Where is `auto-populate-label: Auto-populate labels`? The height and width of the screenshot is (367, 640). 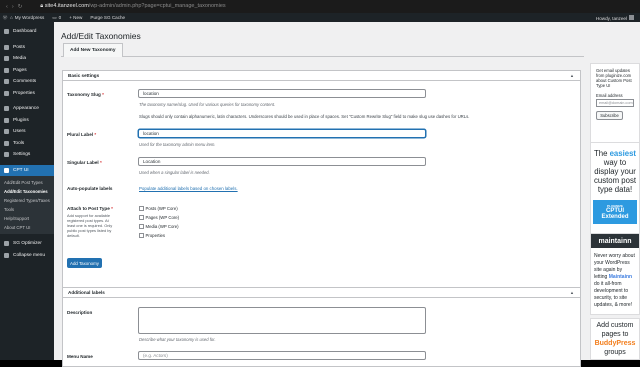
auto-populate-label: Auto-populate labels is located at coordinates (90, 188).